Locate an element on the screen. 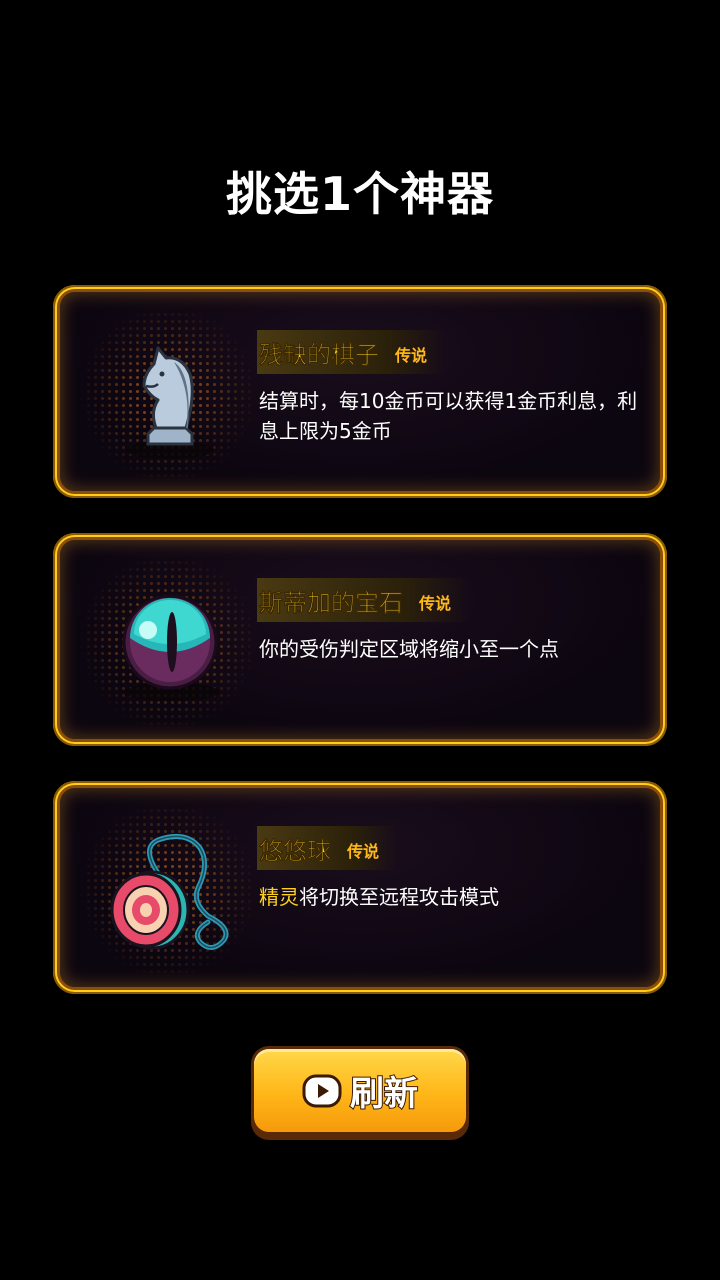  artifact-card-body: 残缺的棋子 传说 结算时，每10金币可以获得1金币利息，利息上限为5金币 is located at coordinates (360, 391).